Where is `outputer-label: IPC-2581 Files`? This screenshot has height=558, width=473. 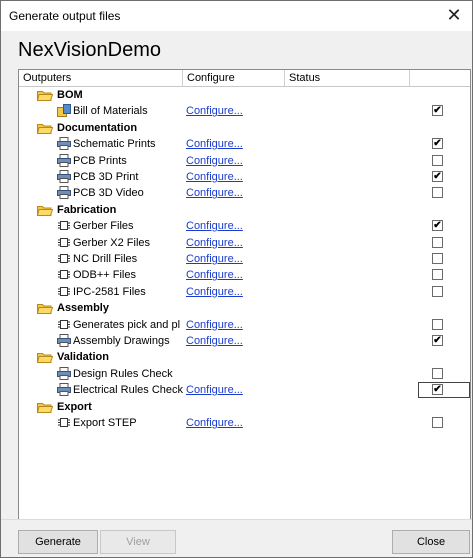 outputer-label: IPC-2581 Files is located at coordinates (109, 291).